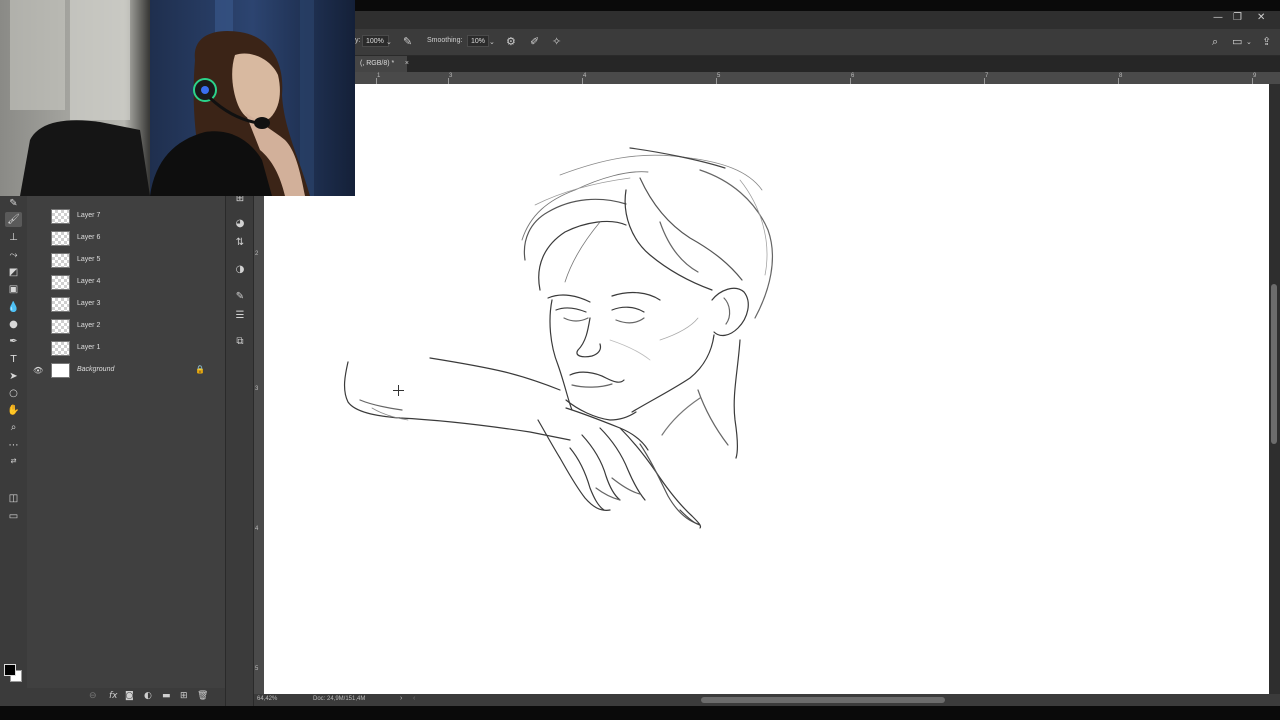 The image size is (1280, 720). I want to click on color-icon: ◕, so click(240, 224).